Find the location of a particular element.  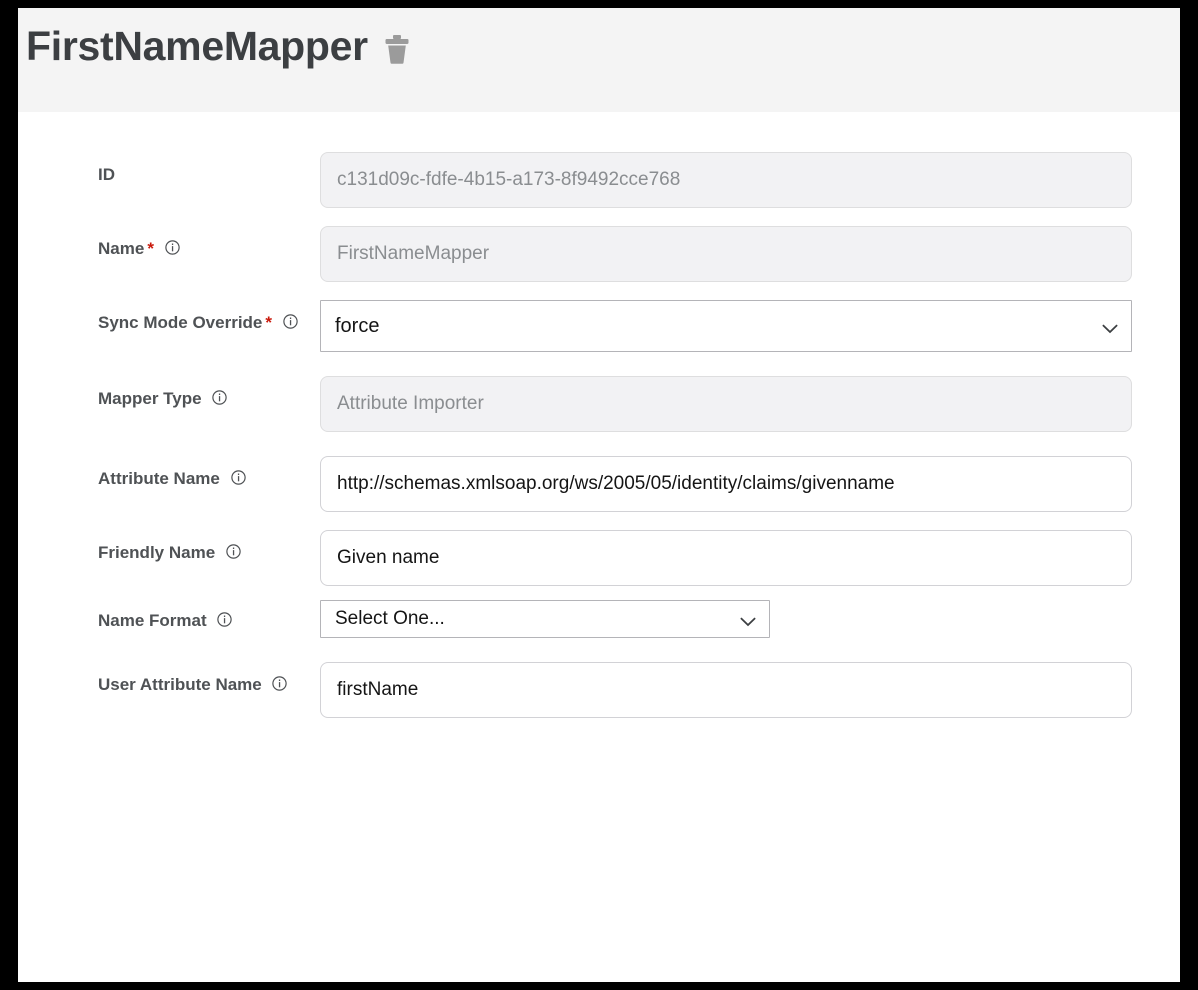

info-icon-name-format is located at coordinates (225, 619).